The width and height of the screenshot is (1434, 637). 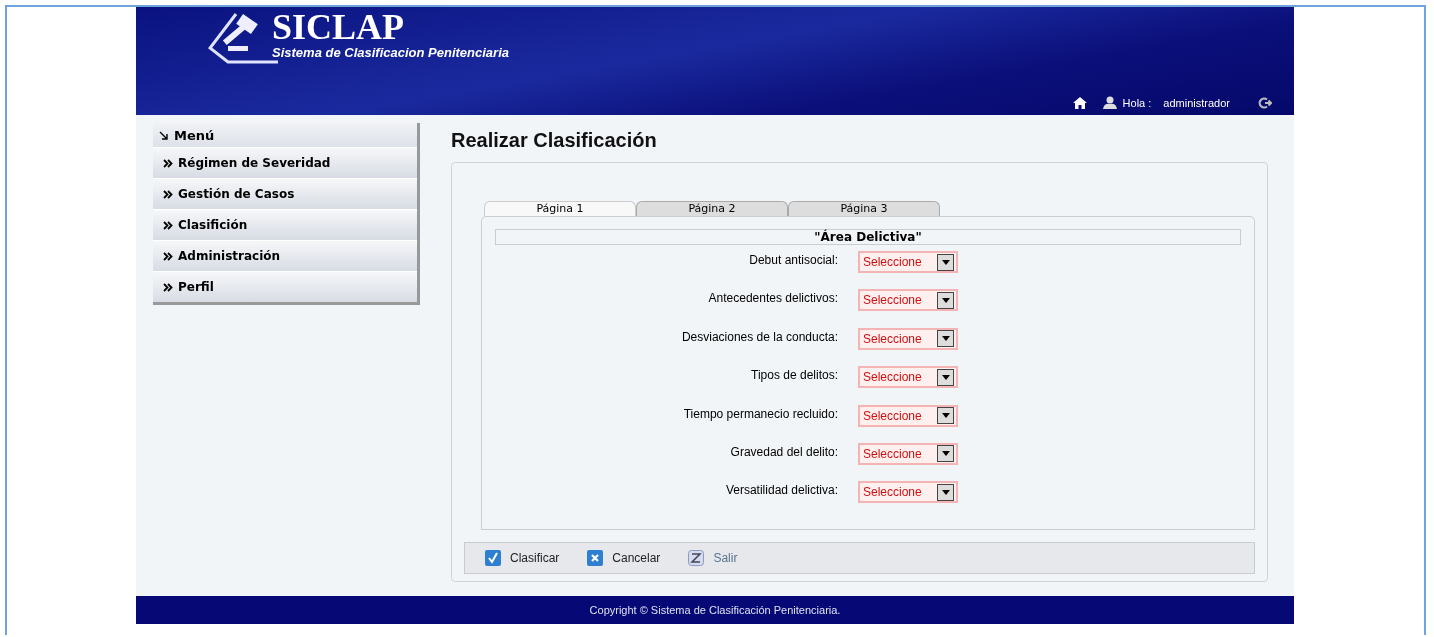 What do you see at coordinates (715, 610) in the screenshot?
I see `footer-text: Copyright © Sistema de Clasificación Penitenciaria.` at bounding box center [715, 610].